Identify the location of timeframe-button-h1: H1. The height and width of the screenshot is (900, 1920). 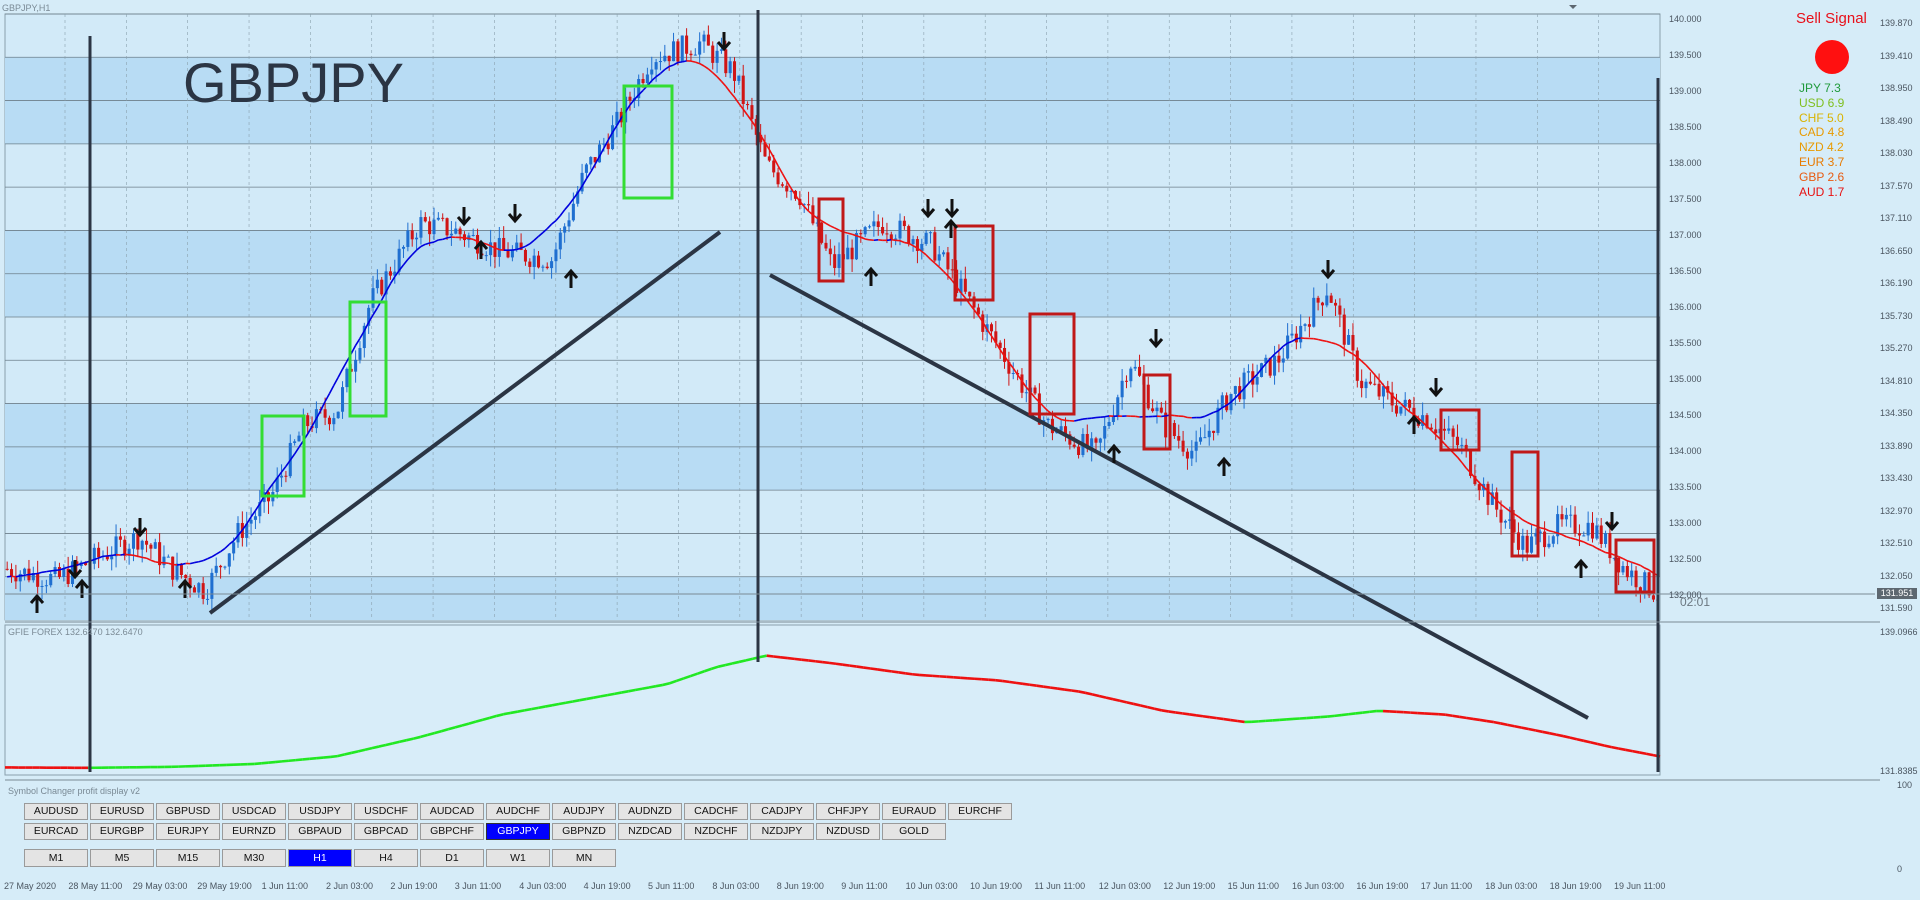
(320, 858).